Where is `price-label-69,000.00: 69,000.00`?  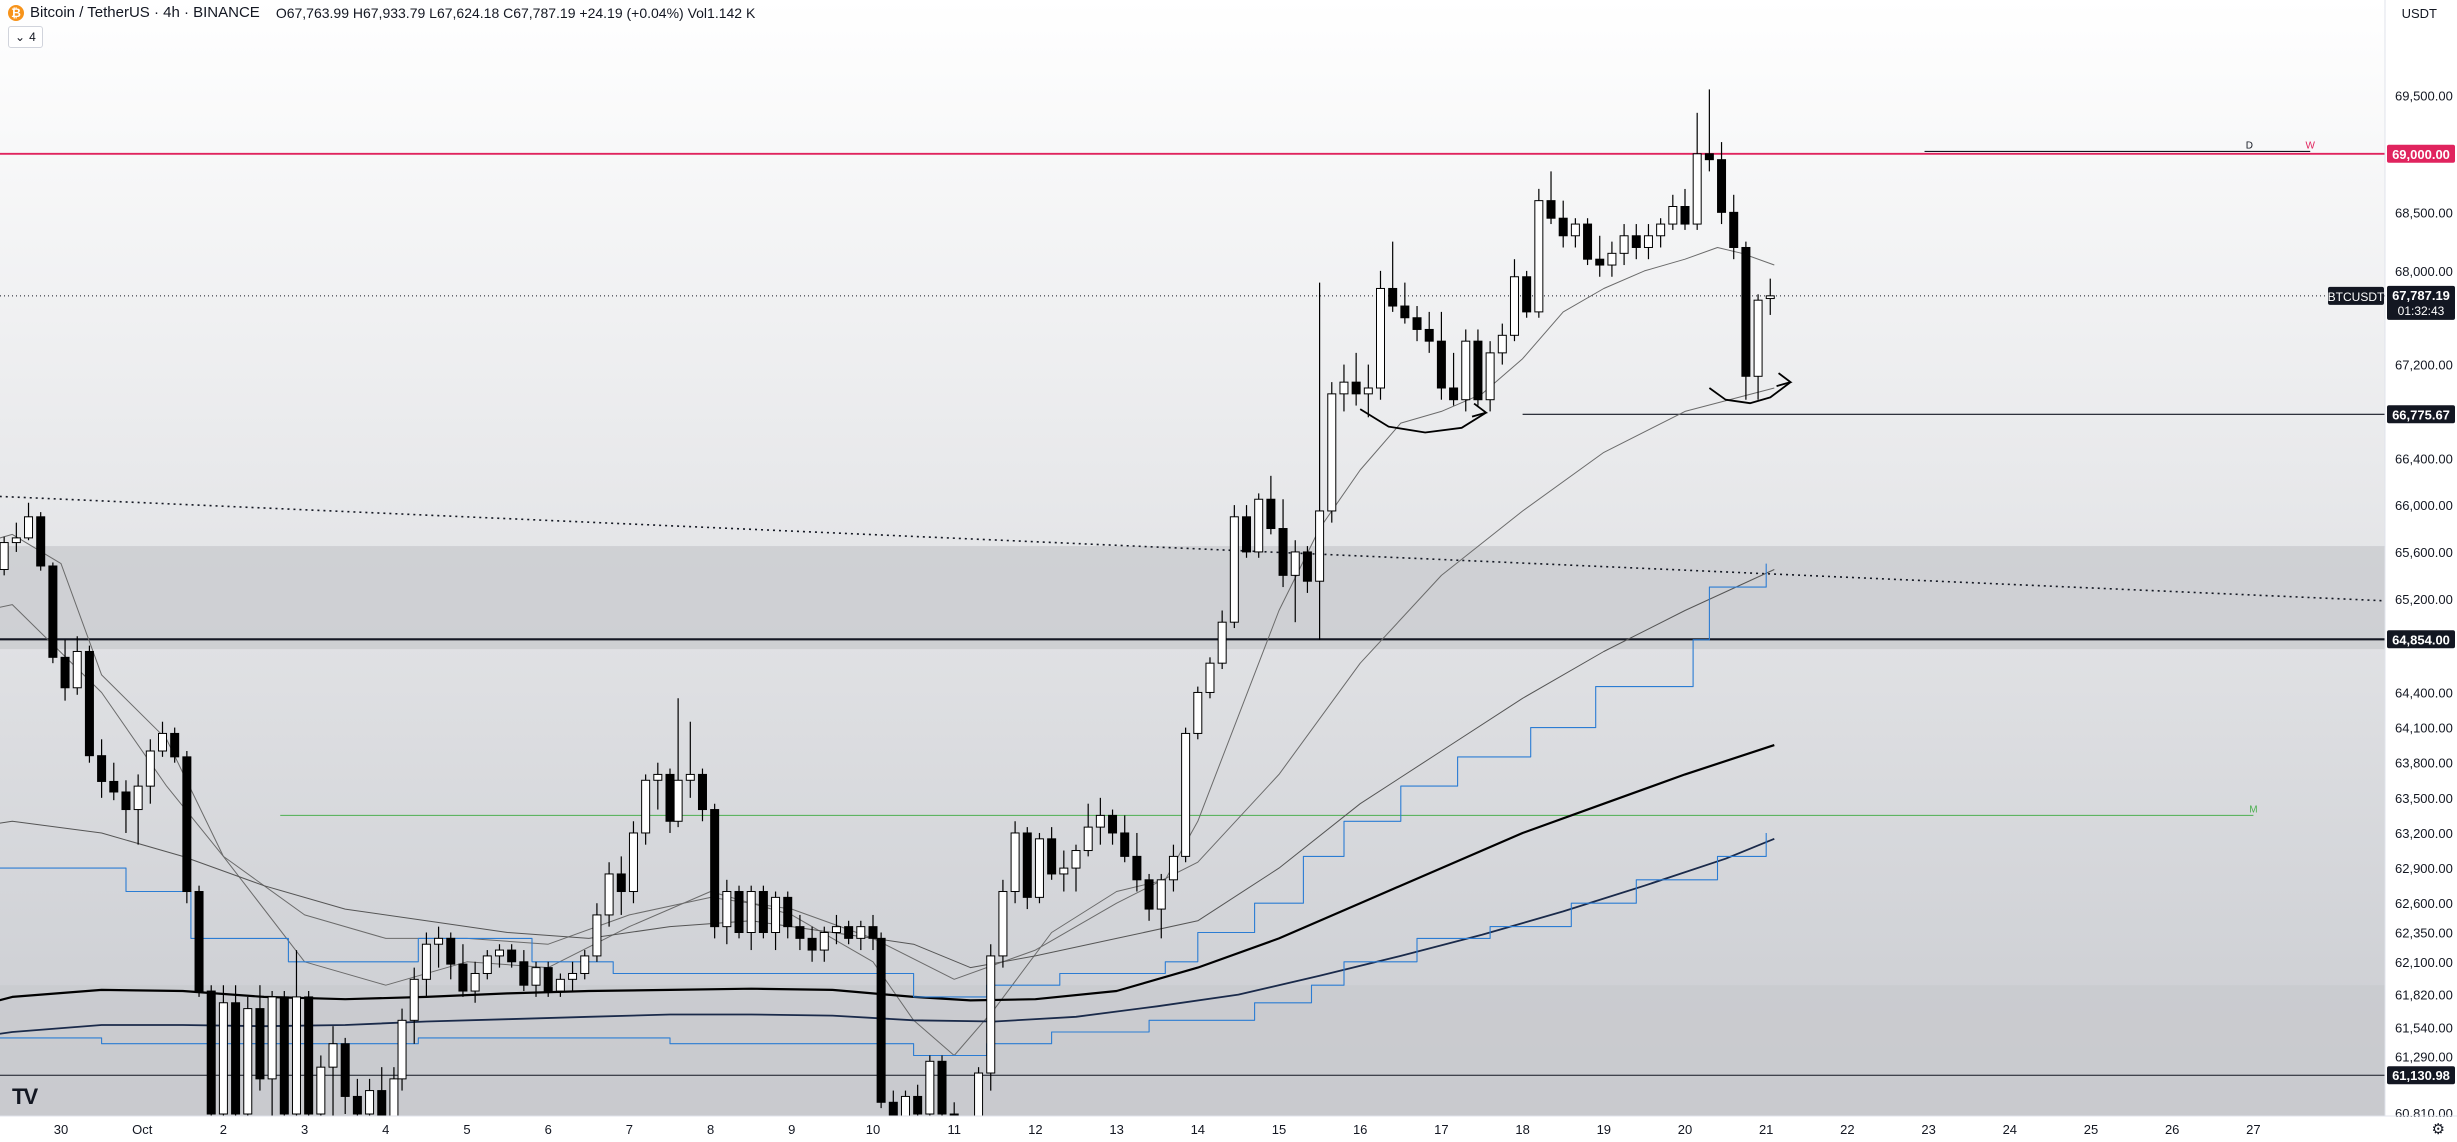
price-label-69,000.00: 69,000.00 is located at coordinates (2421, 154).